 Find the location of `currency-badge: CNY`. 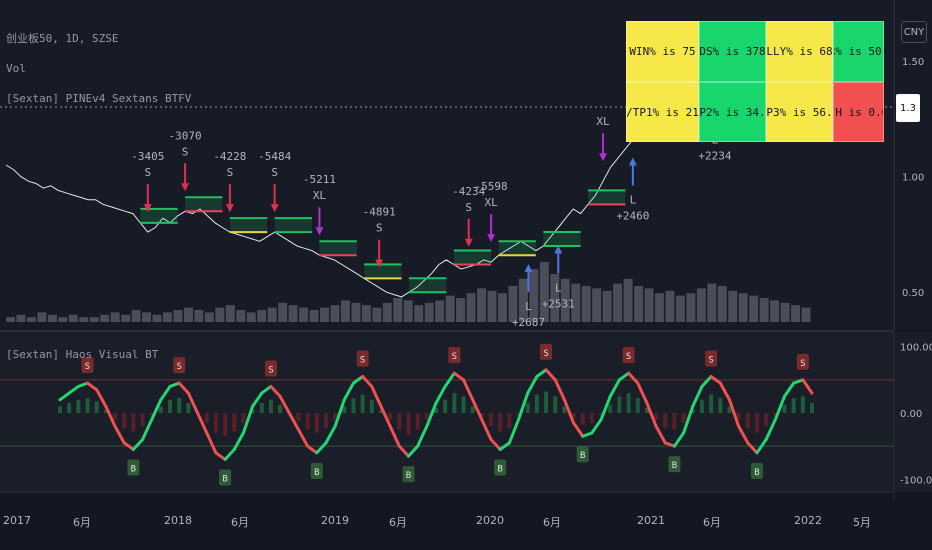

currency-badge: CNY is located at coordinates (914, 32).